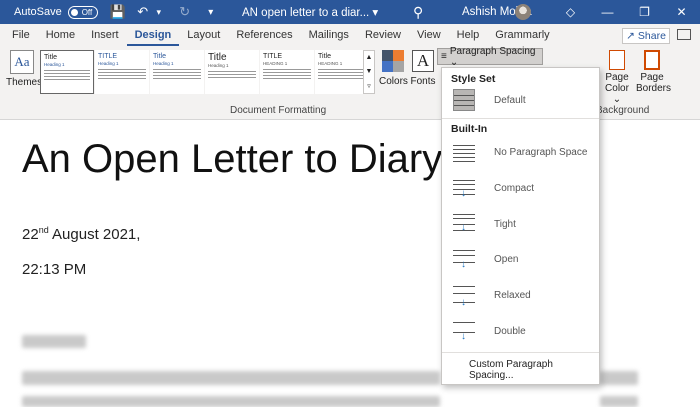  What do you see at coordinates (429, 35) in the screenshot?
I see `tab-view: View` at bounding box center [429, 35].